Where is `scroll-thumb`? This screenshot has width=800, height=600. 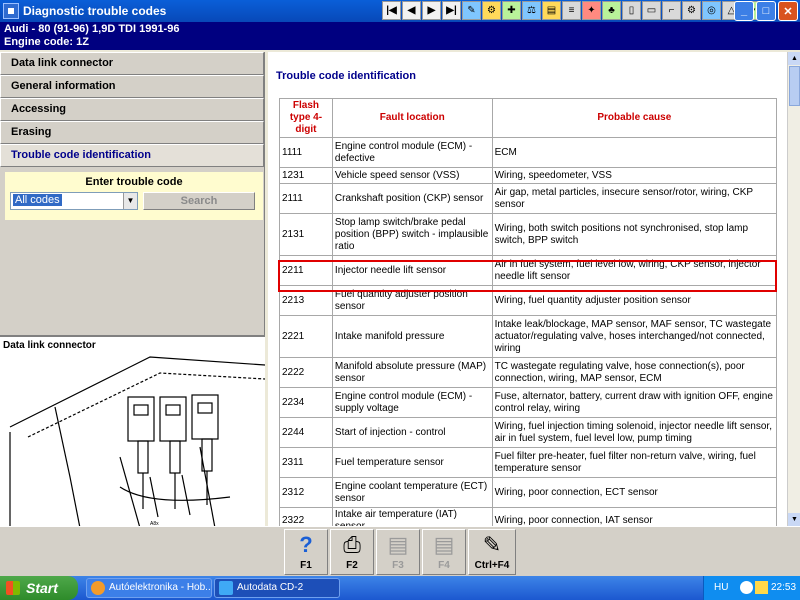 scroll-thumb is located at coordinates (794, 86).